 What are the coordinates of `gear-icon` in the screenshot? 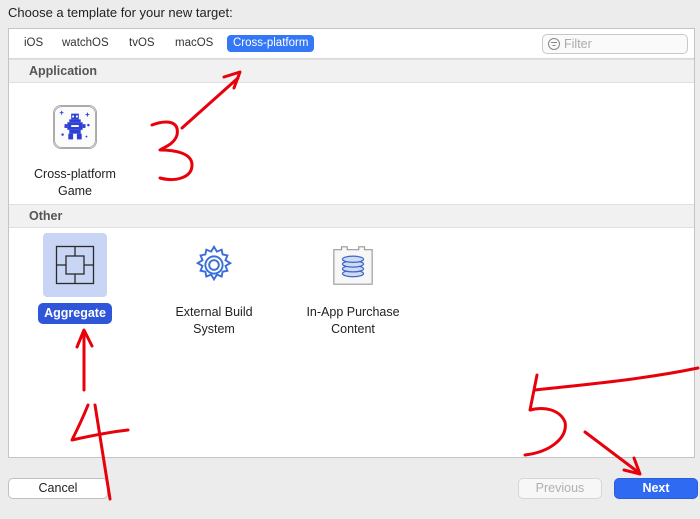 It's located at (214, 263).